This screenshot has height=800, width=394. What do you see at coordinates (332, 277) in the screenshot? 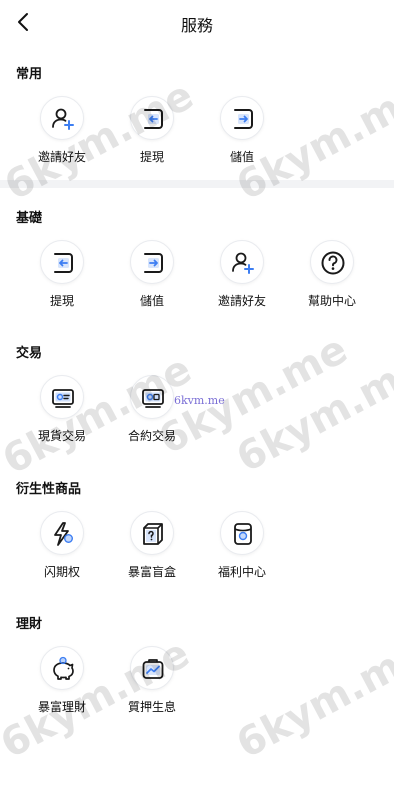
I see `service-item-help-center: 幫助中心` at bounding box center [332, 277].